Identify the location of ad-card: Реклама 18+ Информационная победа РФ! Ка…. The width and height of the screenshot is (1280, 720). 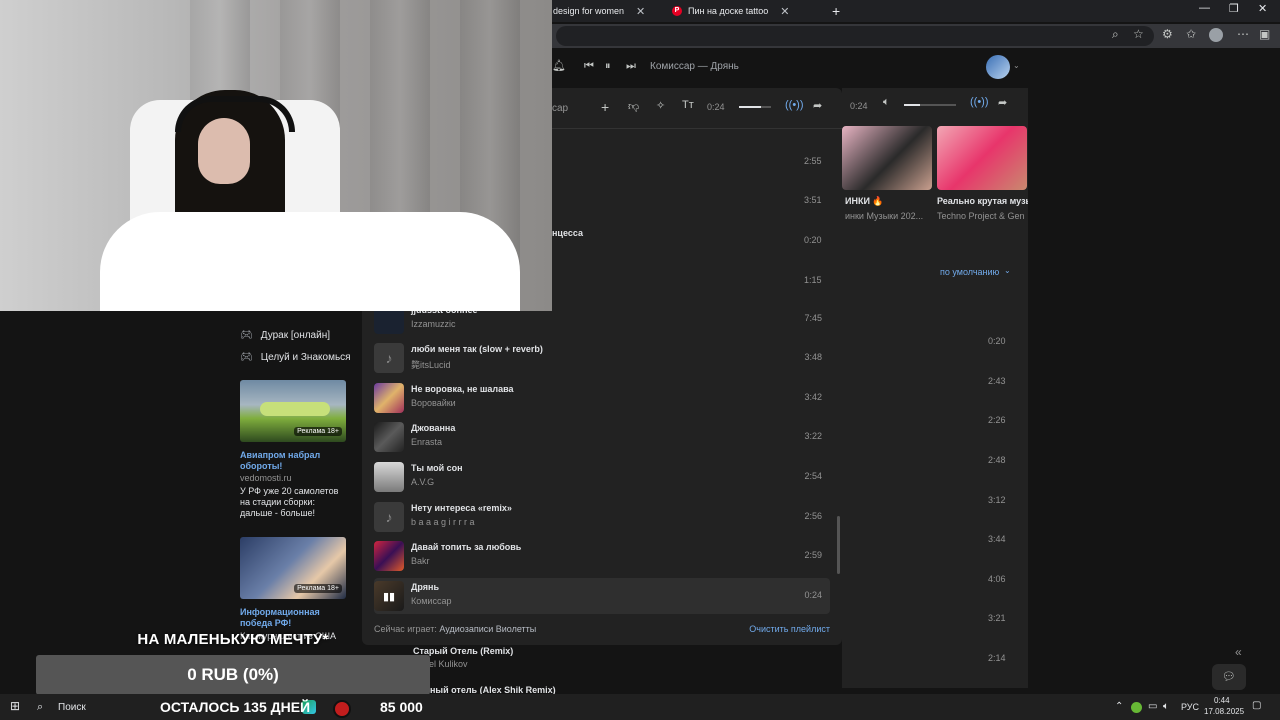
(293, 589).